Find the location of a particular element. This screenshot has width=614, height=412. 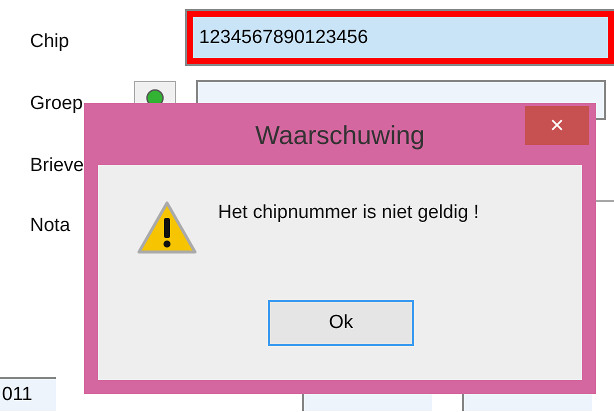

input-field: 1234567890123456 is located at coordinates (400, 37).